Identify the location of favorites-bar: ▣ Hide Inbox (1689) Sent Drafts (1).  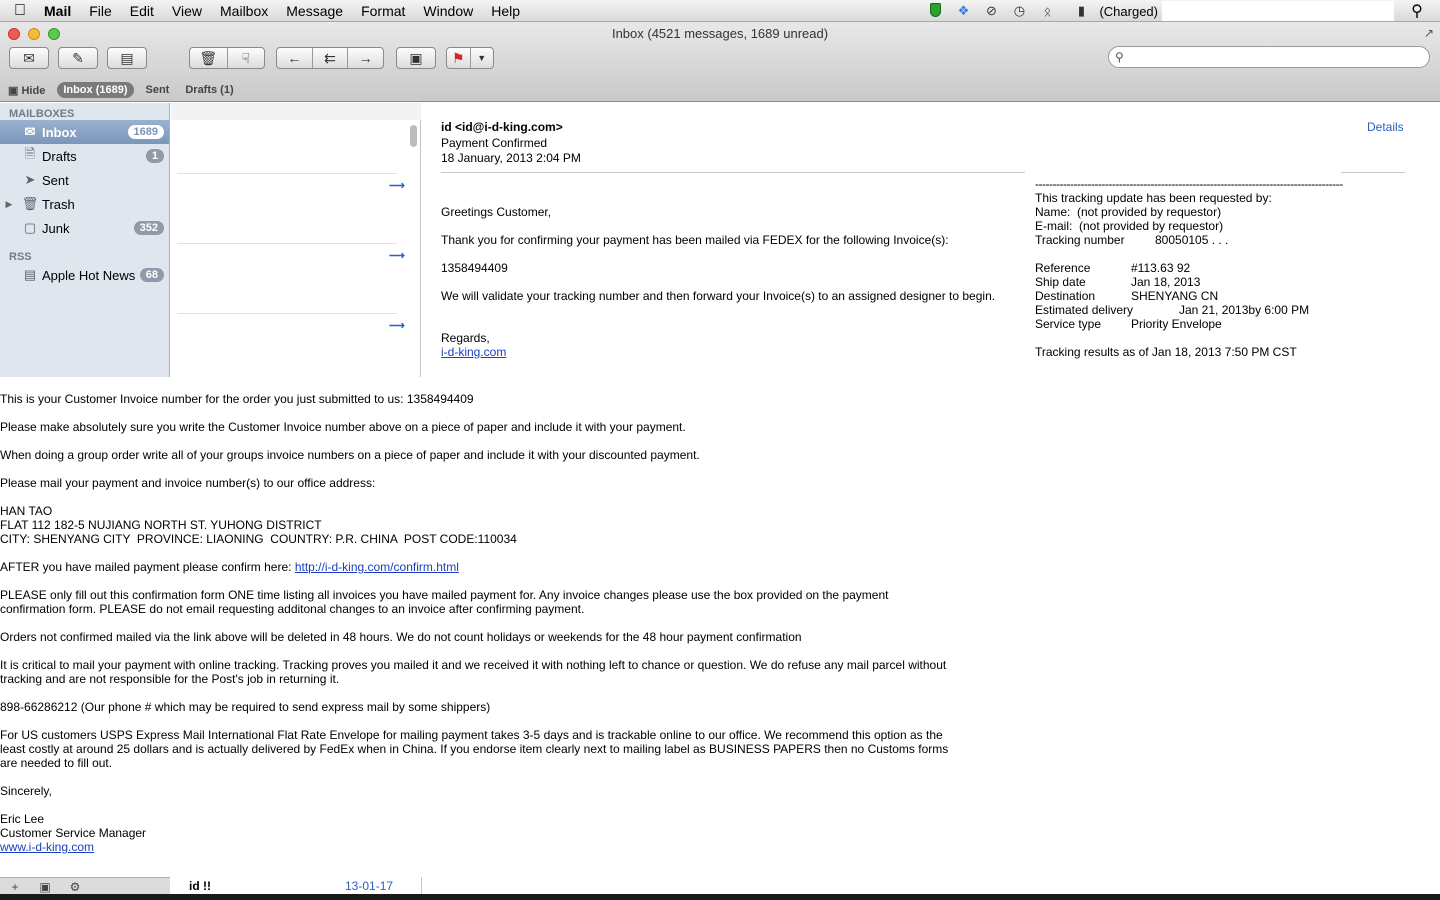
(720, 90).